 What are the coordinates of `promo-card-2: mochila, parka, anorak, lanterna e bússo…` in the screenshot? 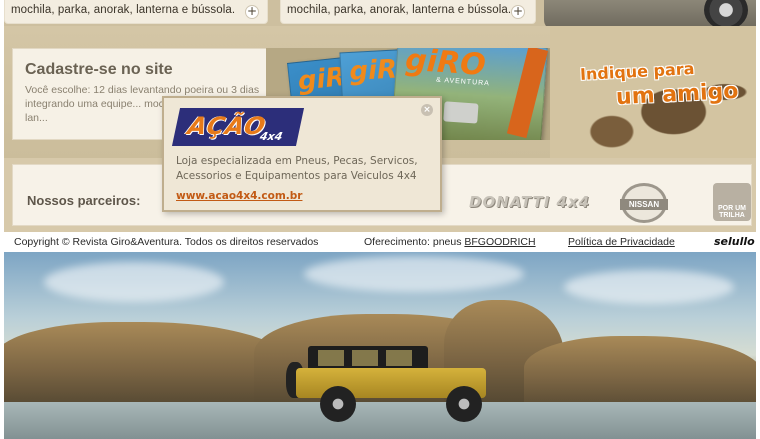 It's located at (408, 12).